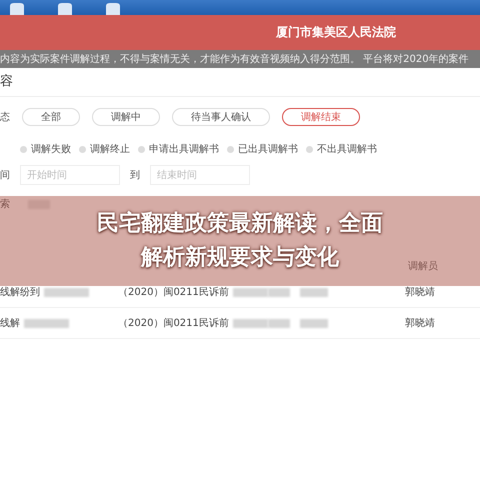 The width and height of the screenshot is (480, 480). Describe the element at coordinates (126, 117) in the screenshot. I see `status-tab: 调解中` at that location.